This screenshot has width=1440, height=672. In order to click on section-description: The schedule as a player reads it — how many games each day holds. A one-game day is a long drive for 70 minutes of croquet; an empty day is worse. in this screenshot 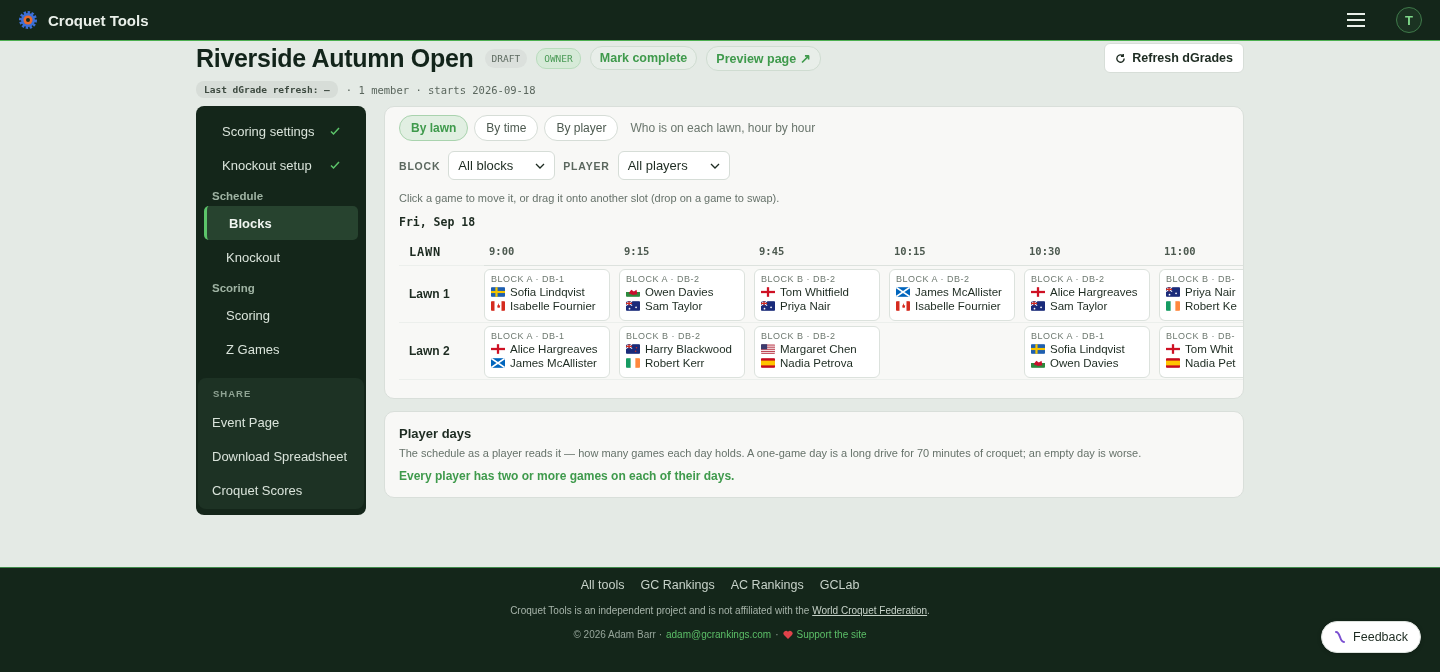, I will do `click(771, 453)`.